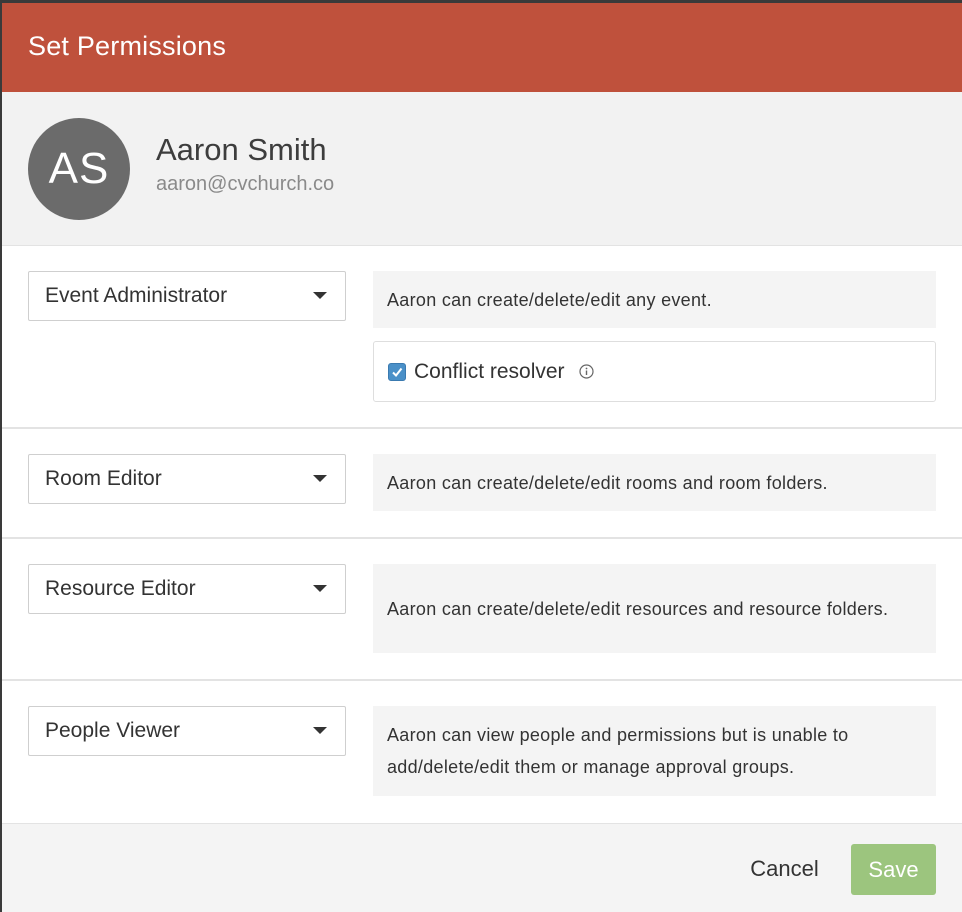  Describe the element at coordinates (113, 730) in the screenshot. I see `people-role-select-value: People Viewer` at that location.